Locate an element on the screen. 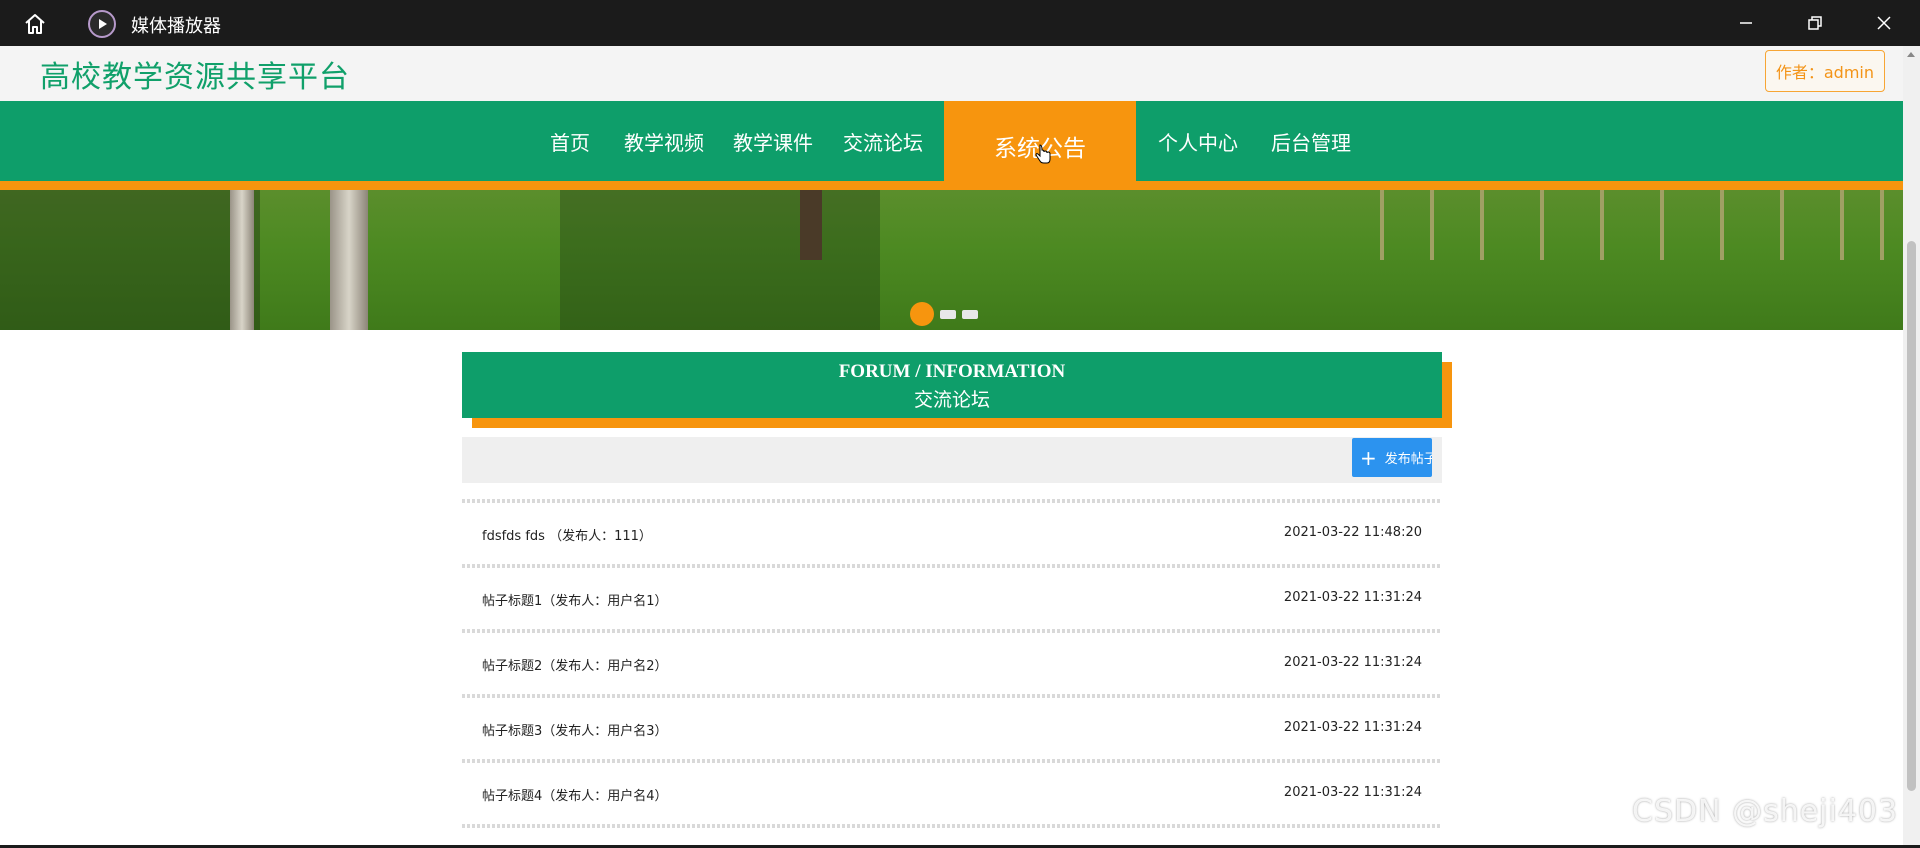 The image size is (1920, 848). page-scrollbar is located at coordinates (1911, 447).